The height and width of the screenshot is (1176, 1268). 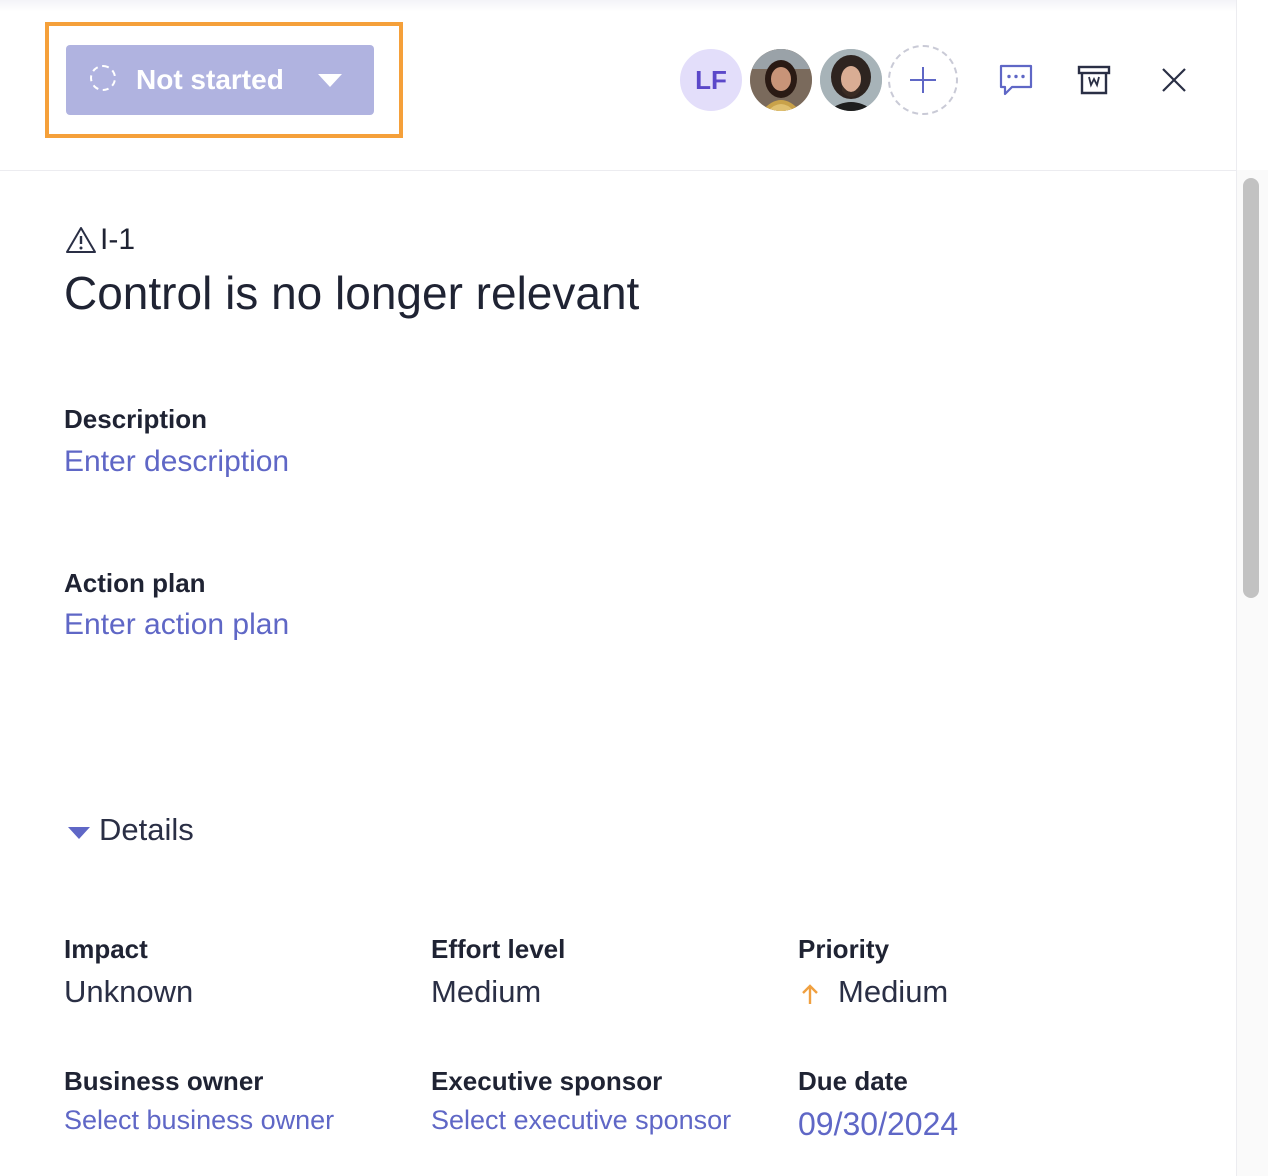 What do you see at coordinates (81, 240) in the screenshot?
I see `warning-icon` at bounding box center [81, 240].